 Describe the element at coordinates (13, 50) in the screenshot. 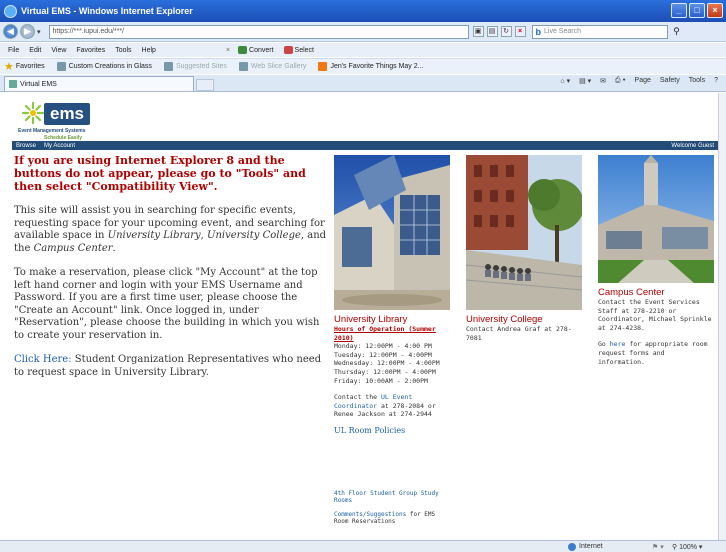

I see `menu-file: File` at that location.